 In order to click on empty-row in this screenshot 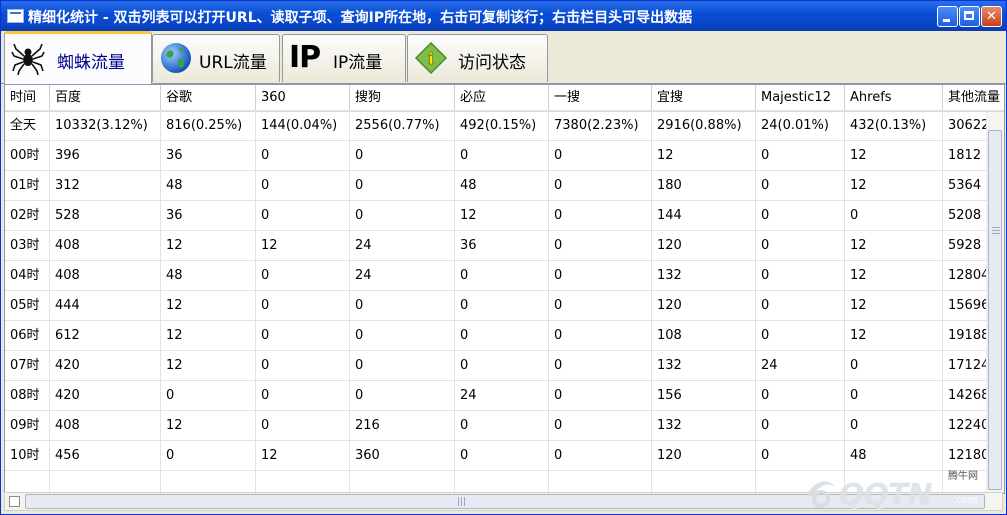, I will do `click(504, 482)`.